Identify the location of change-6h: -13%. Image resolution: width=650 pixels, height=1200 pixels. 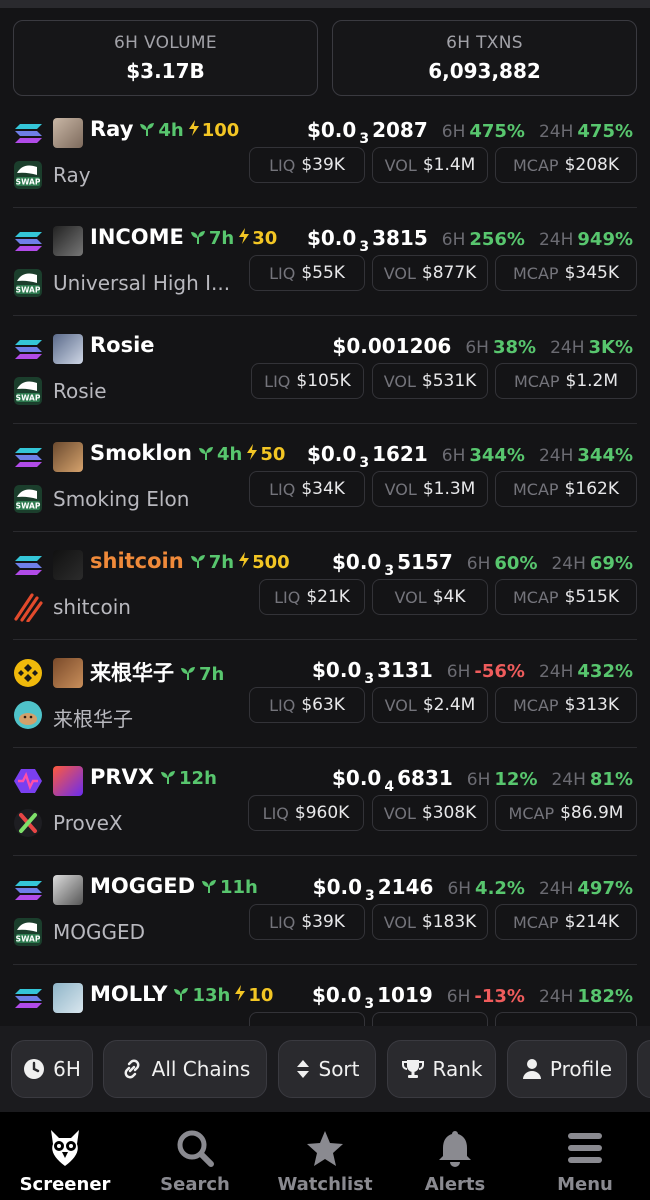
(499, 996).